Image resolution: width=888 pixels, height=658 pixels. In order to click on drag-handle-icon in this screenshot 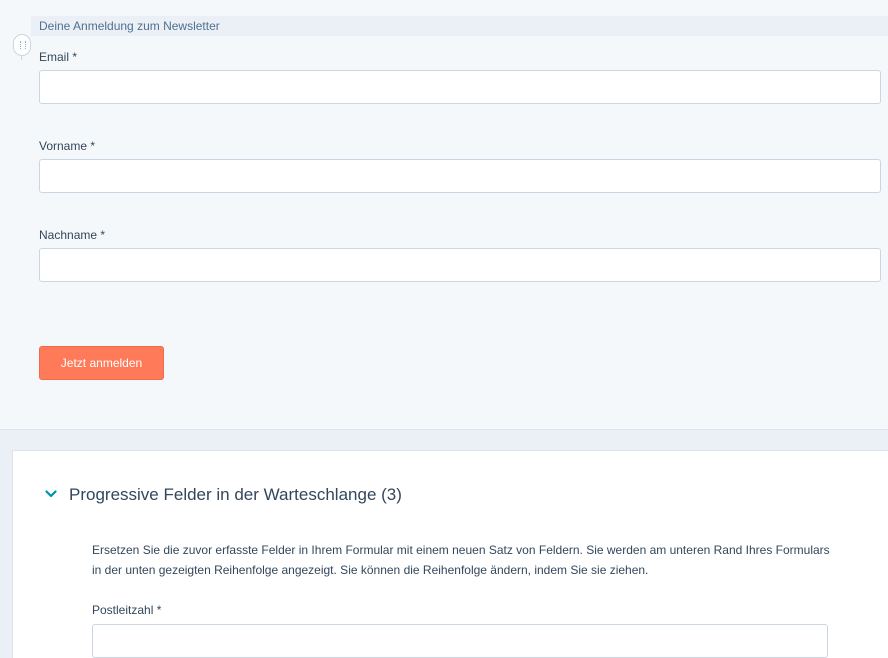, I will do `click(22, 45)`.